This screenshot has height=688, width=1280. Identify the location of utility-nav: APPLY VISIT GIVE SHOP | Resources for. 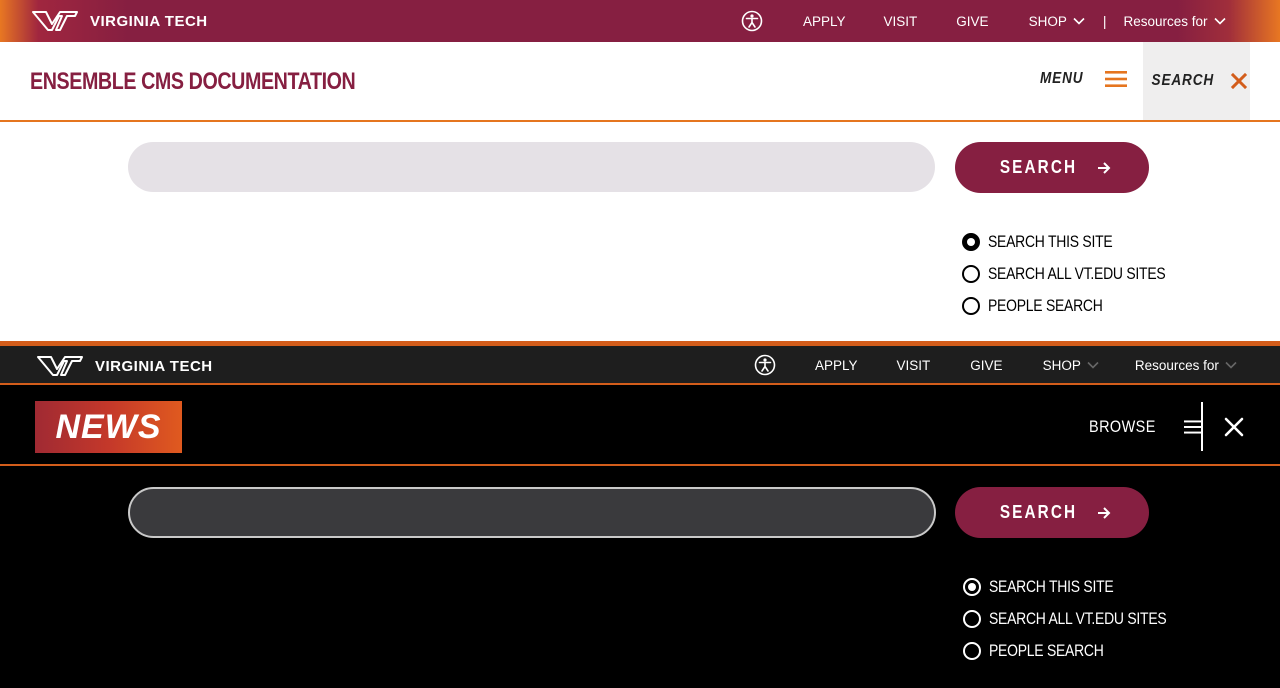
(983, 21).